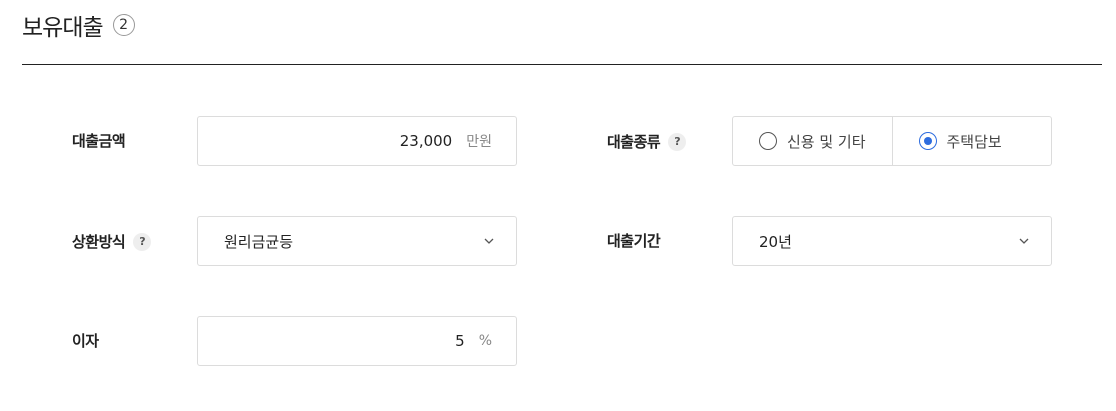 The width and height of the screenshot is (1116, 411). I want to click on radio-unchecked-icon, so click(768, 141).